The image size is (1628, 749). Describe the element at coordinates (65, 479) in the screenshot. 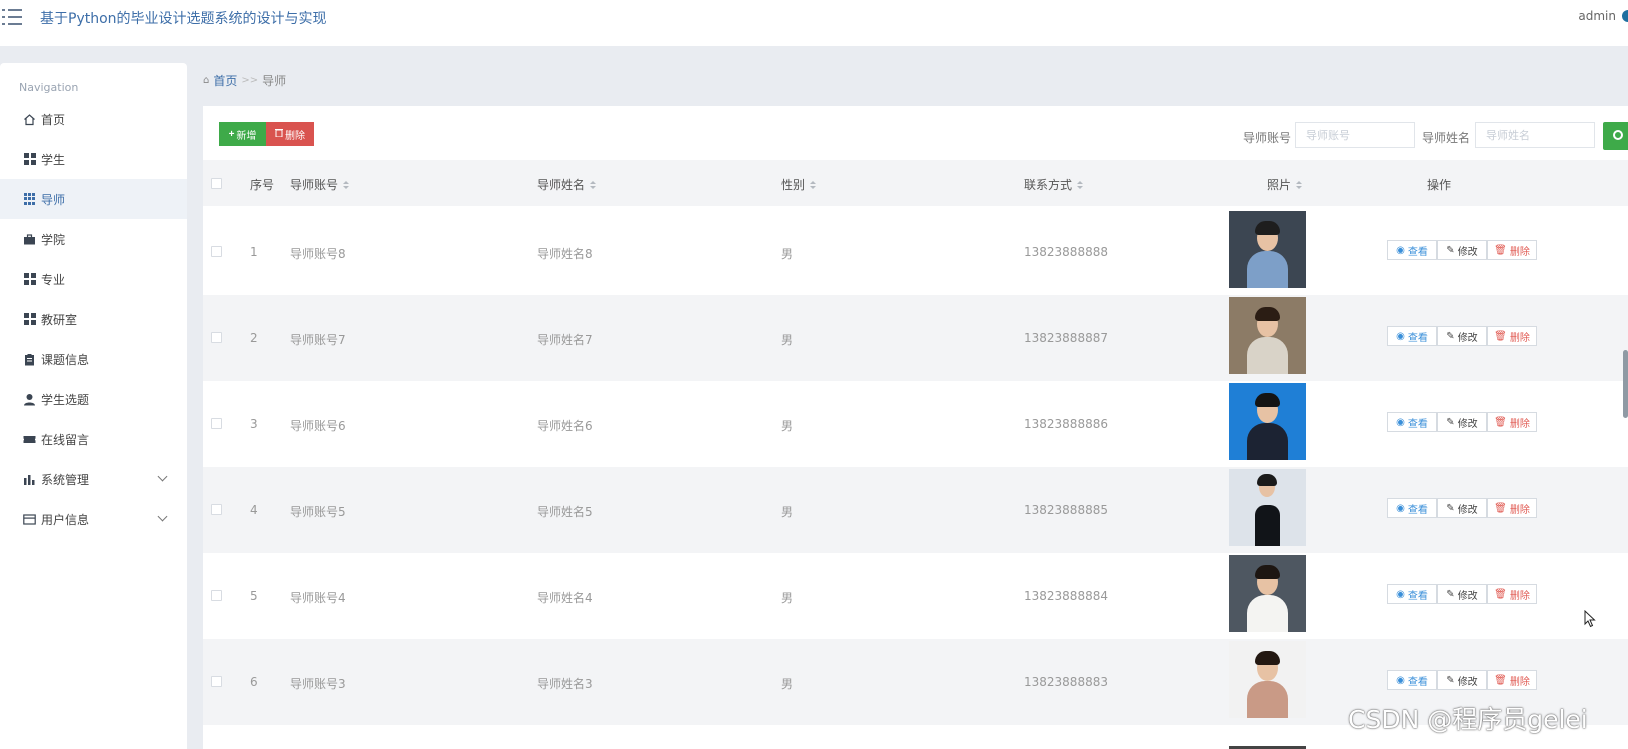

I see `sidebar-item-label: 系统管理` at that location.